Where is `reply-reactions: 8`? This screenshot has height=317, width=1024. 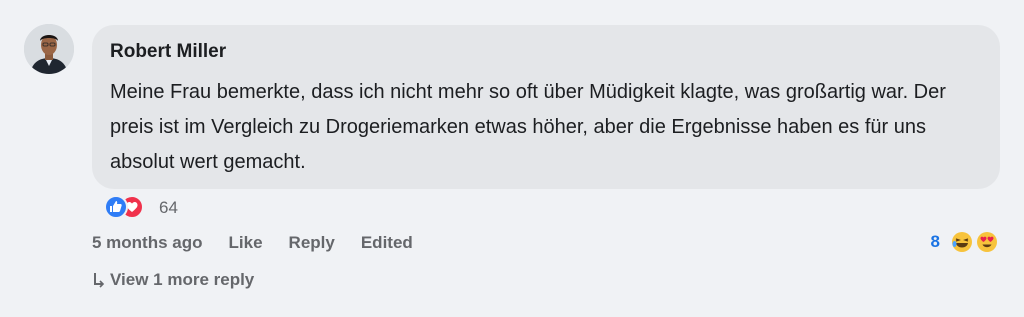
reply-reactions: 8 is located at coordinates (964, 242).